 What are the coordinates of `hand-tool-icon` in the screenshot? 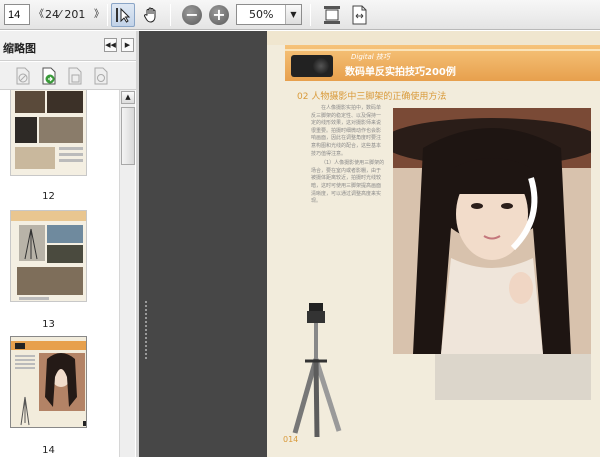 It's located at (149, 15).